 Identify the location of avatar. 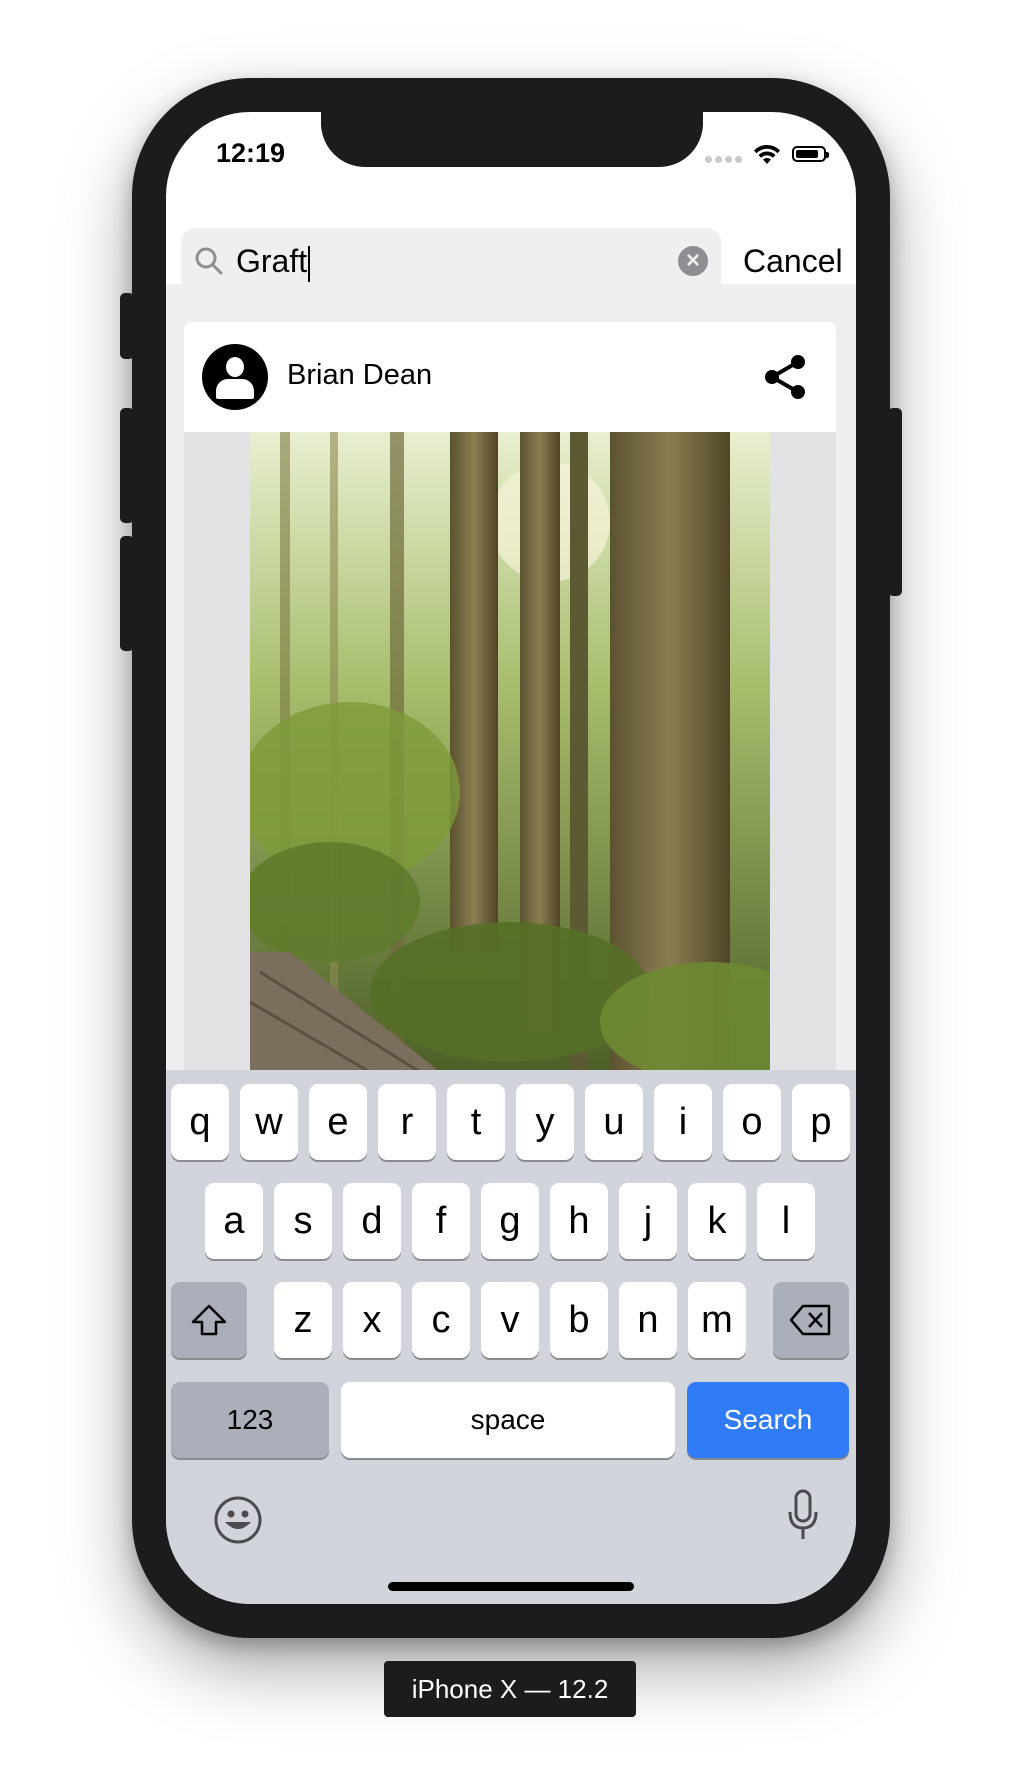
(235, 377).